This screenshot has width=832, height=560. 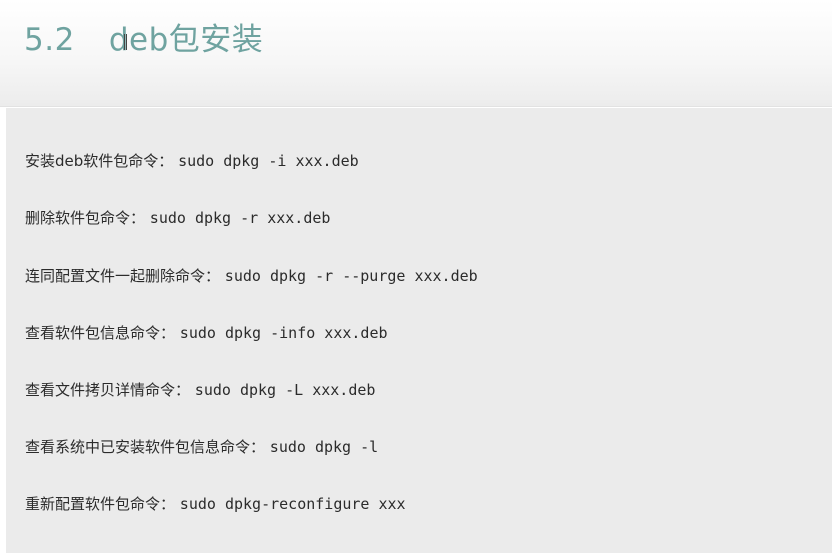 What do you see at coordinates (100, 504) in the screenshot?
I see `command-label: 重新配置软件包命令：` at bounding box center [100, 504].